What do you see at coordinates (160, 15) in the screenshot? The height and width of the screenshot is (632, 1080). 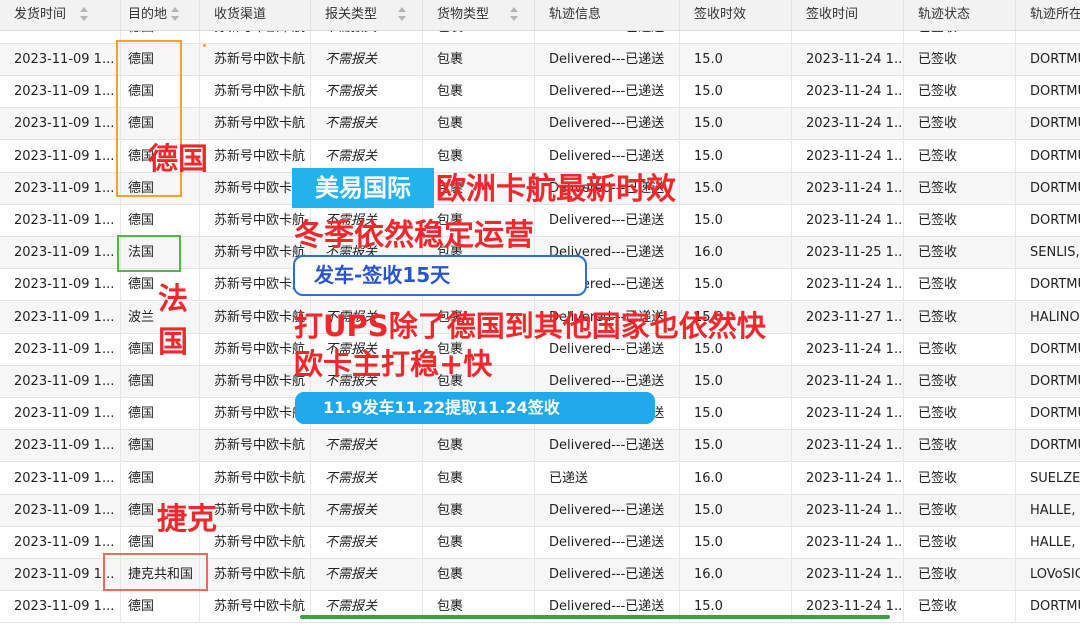 I see `column-header-destination: 目的地` at bounding box center [160, 15].